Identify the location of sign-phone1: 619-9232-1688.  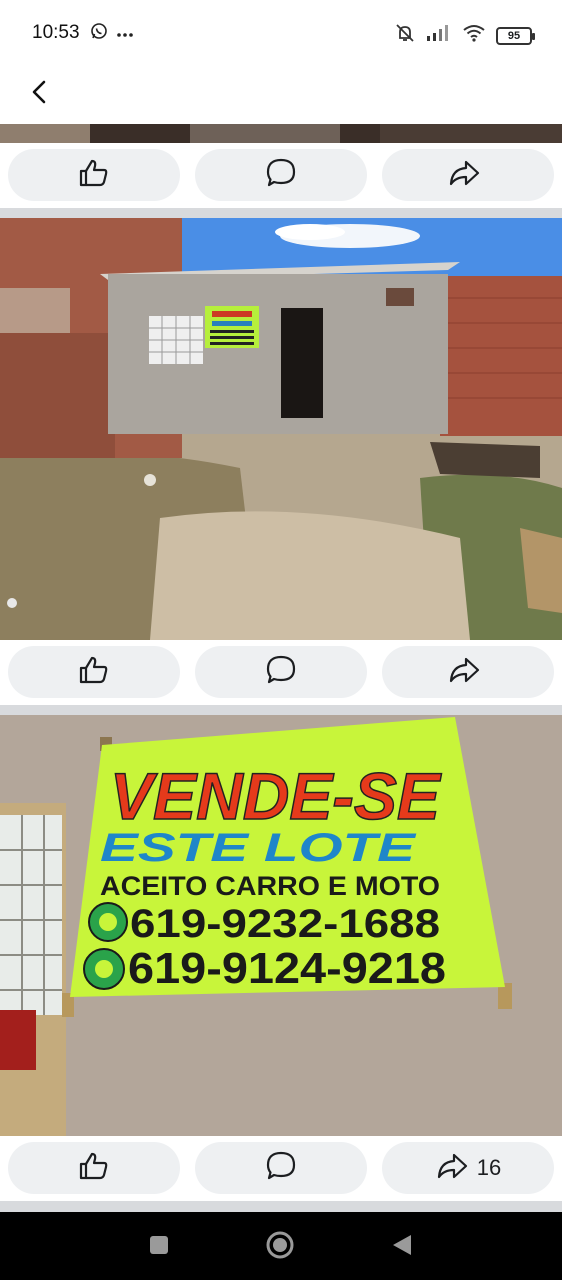
(285, 924).